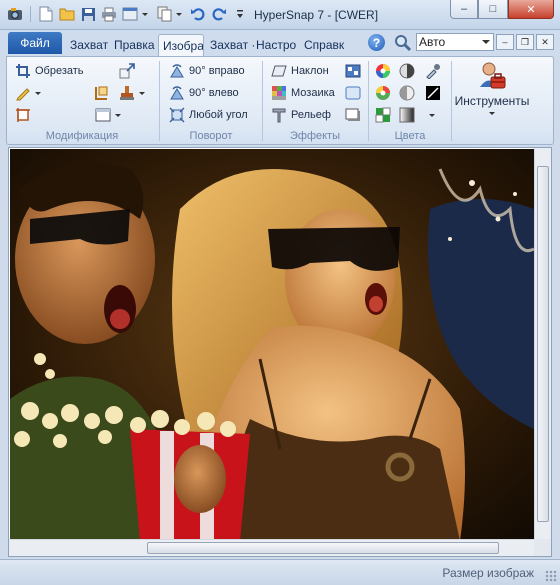 The height and width of the screenshot is (585, 560). Describe the element at coordinates (145, 14) in the screenshot. I see `capture-dropdown-icon` at that location.